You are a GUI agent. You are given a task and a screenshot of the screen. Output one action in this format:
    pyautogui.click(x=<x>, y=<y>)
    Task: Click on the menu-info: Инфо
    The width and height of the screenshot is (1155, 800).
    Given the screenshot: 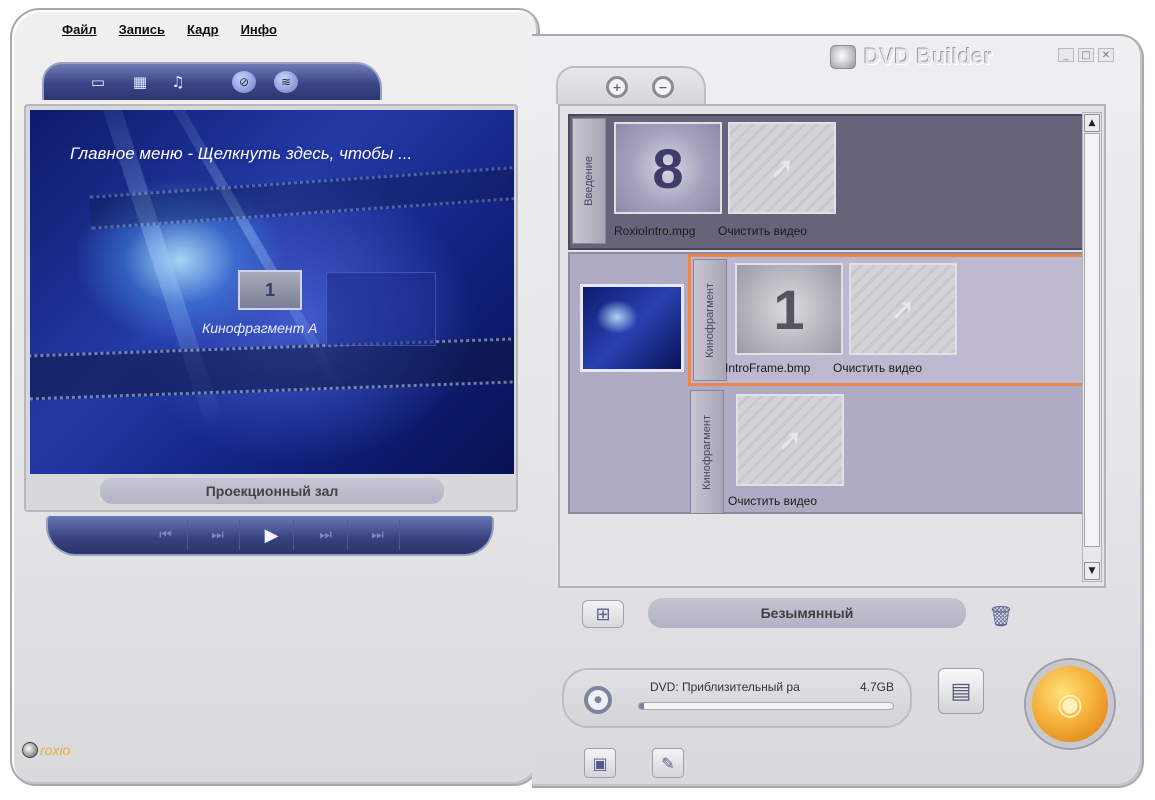 What is the action you would take?
    pyautogui.click(x=259, y=29)
    